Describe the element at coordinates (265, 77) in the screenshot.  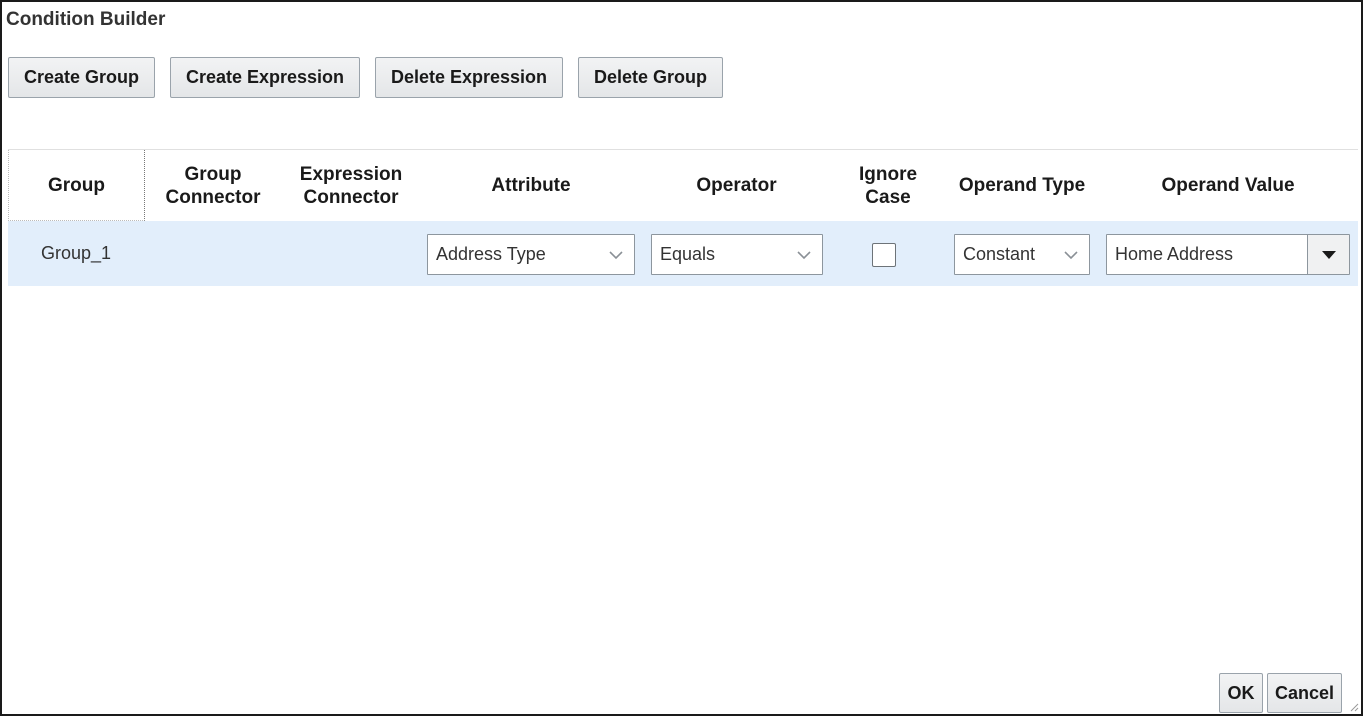
I see `create-expression-button: Create Expression` at that location.